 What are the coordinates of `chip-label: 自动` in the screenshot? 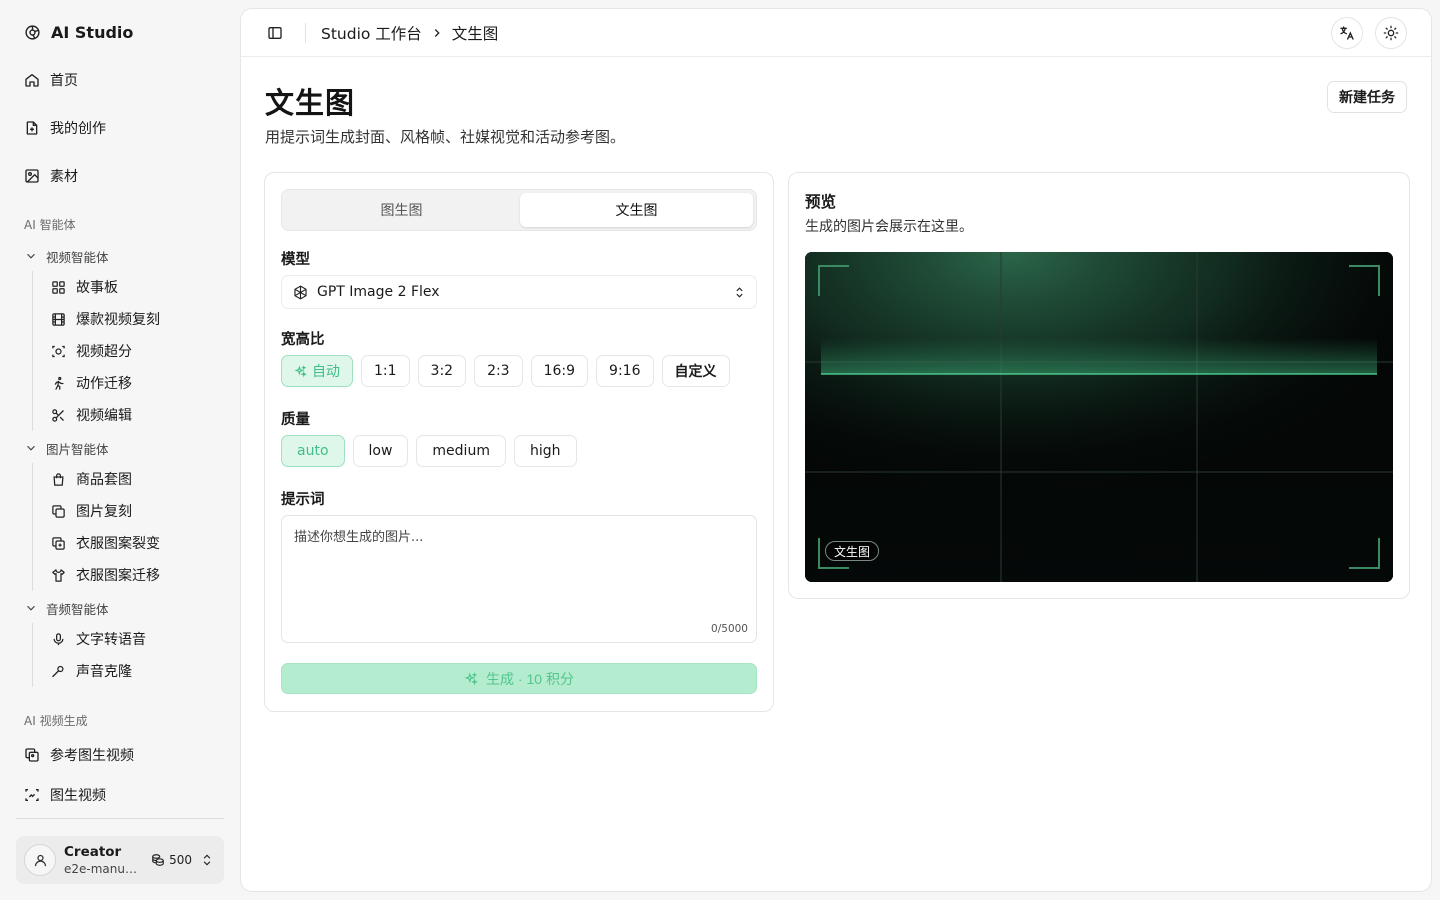 It's located at (326, 372).